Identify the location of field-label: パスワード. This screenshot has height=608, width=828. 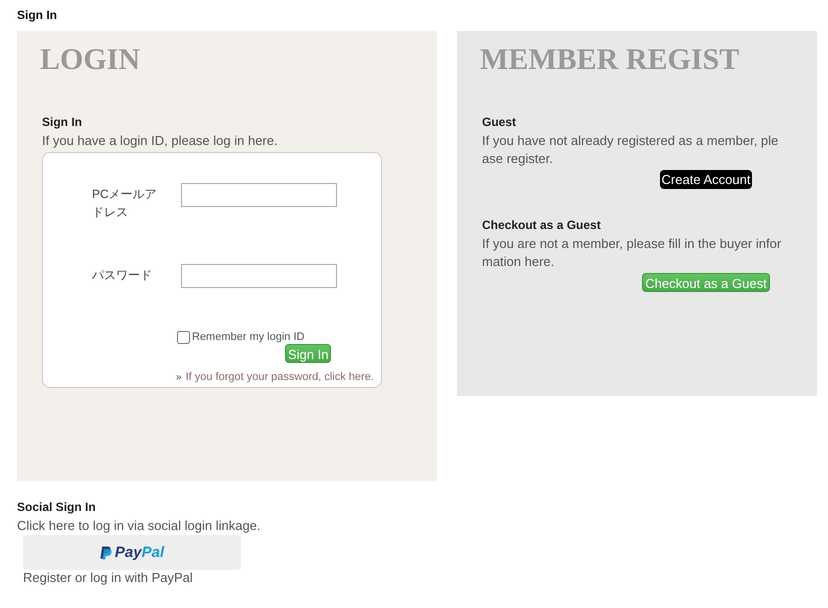
(122, 275).